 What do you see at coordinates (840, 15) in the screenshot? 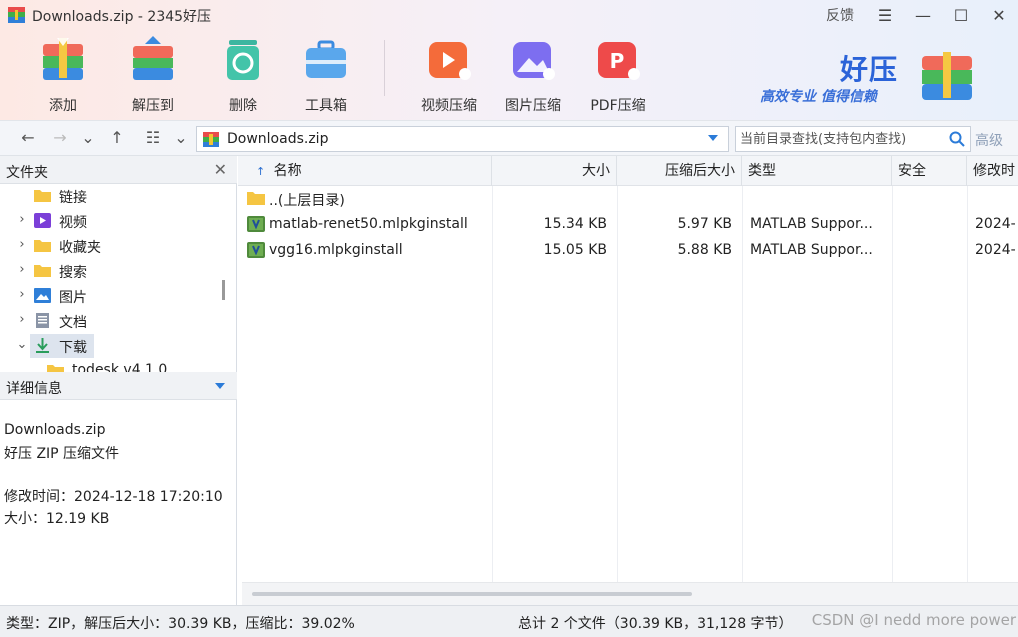
I see `feedback-link: 反馈` at bounding box center [840, 15].